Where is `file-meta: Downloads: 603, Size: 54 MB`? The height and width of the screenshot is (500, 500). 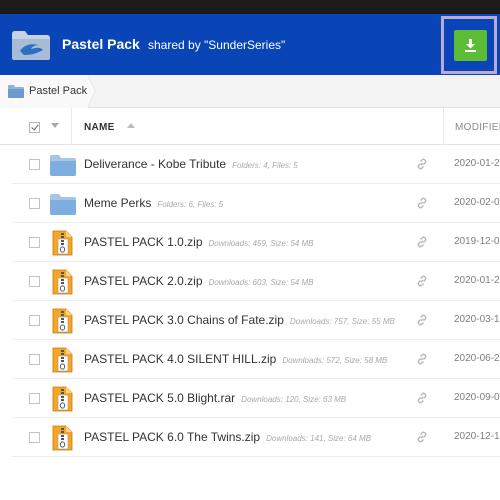 file-meta: Downloads: 603, Size: 54 MB is located at coordinates (261, 282).